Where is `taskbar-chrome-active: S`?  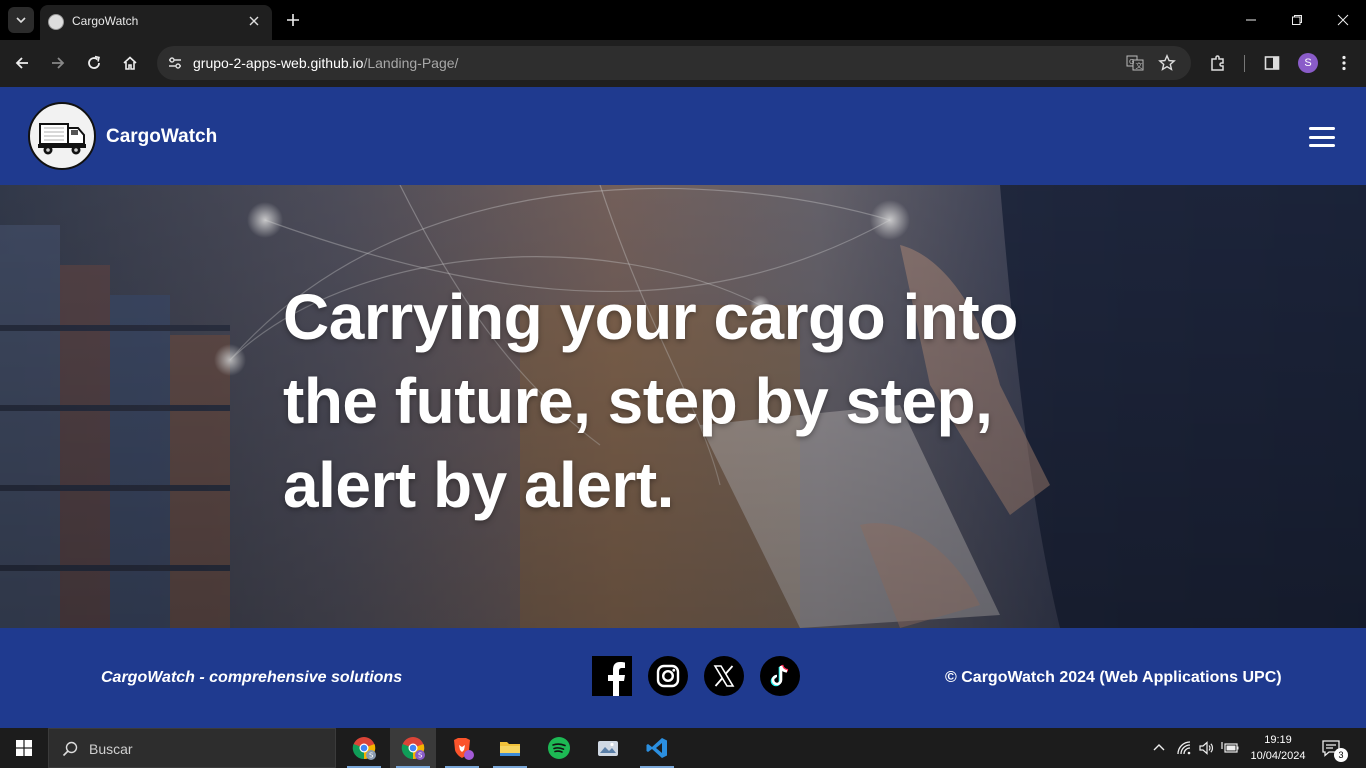 taskbar-chrome-active: S is located at coordinates (413, 748).